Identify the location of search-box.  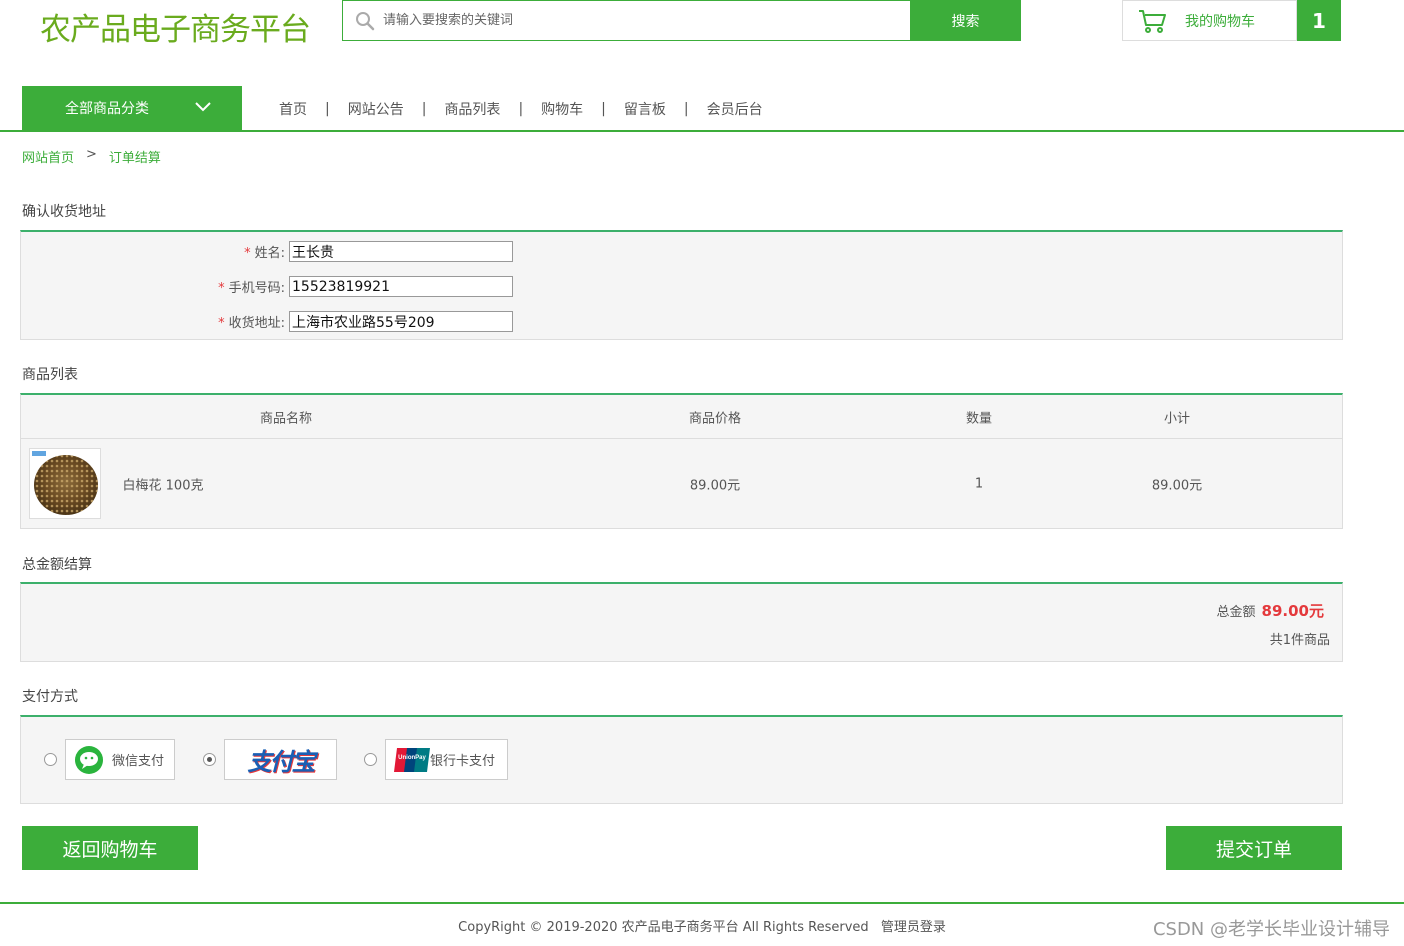
(626, 20).